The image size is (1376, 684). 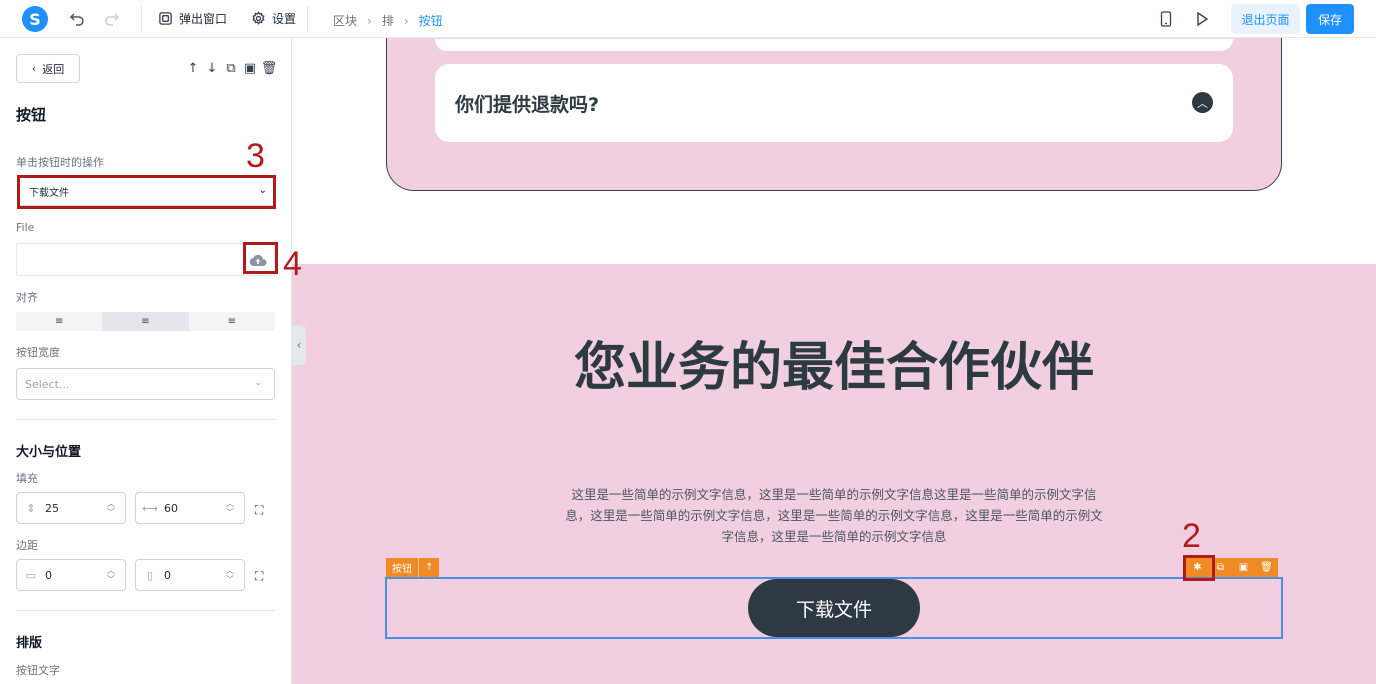 I want to click on download-file-button: 下载文件, so click(x=834, y=608).